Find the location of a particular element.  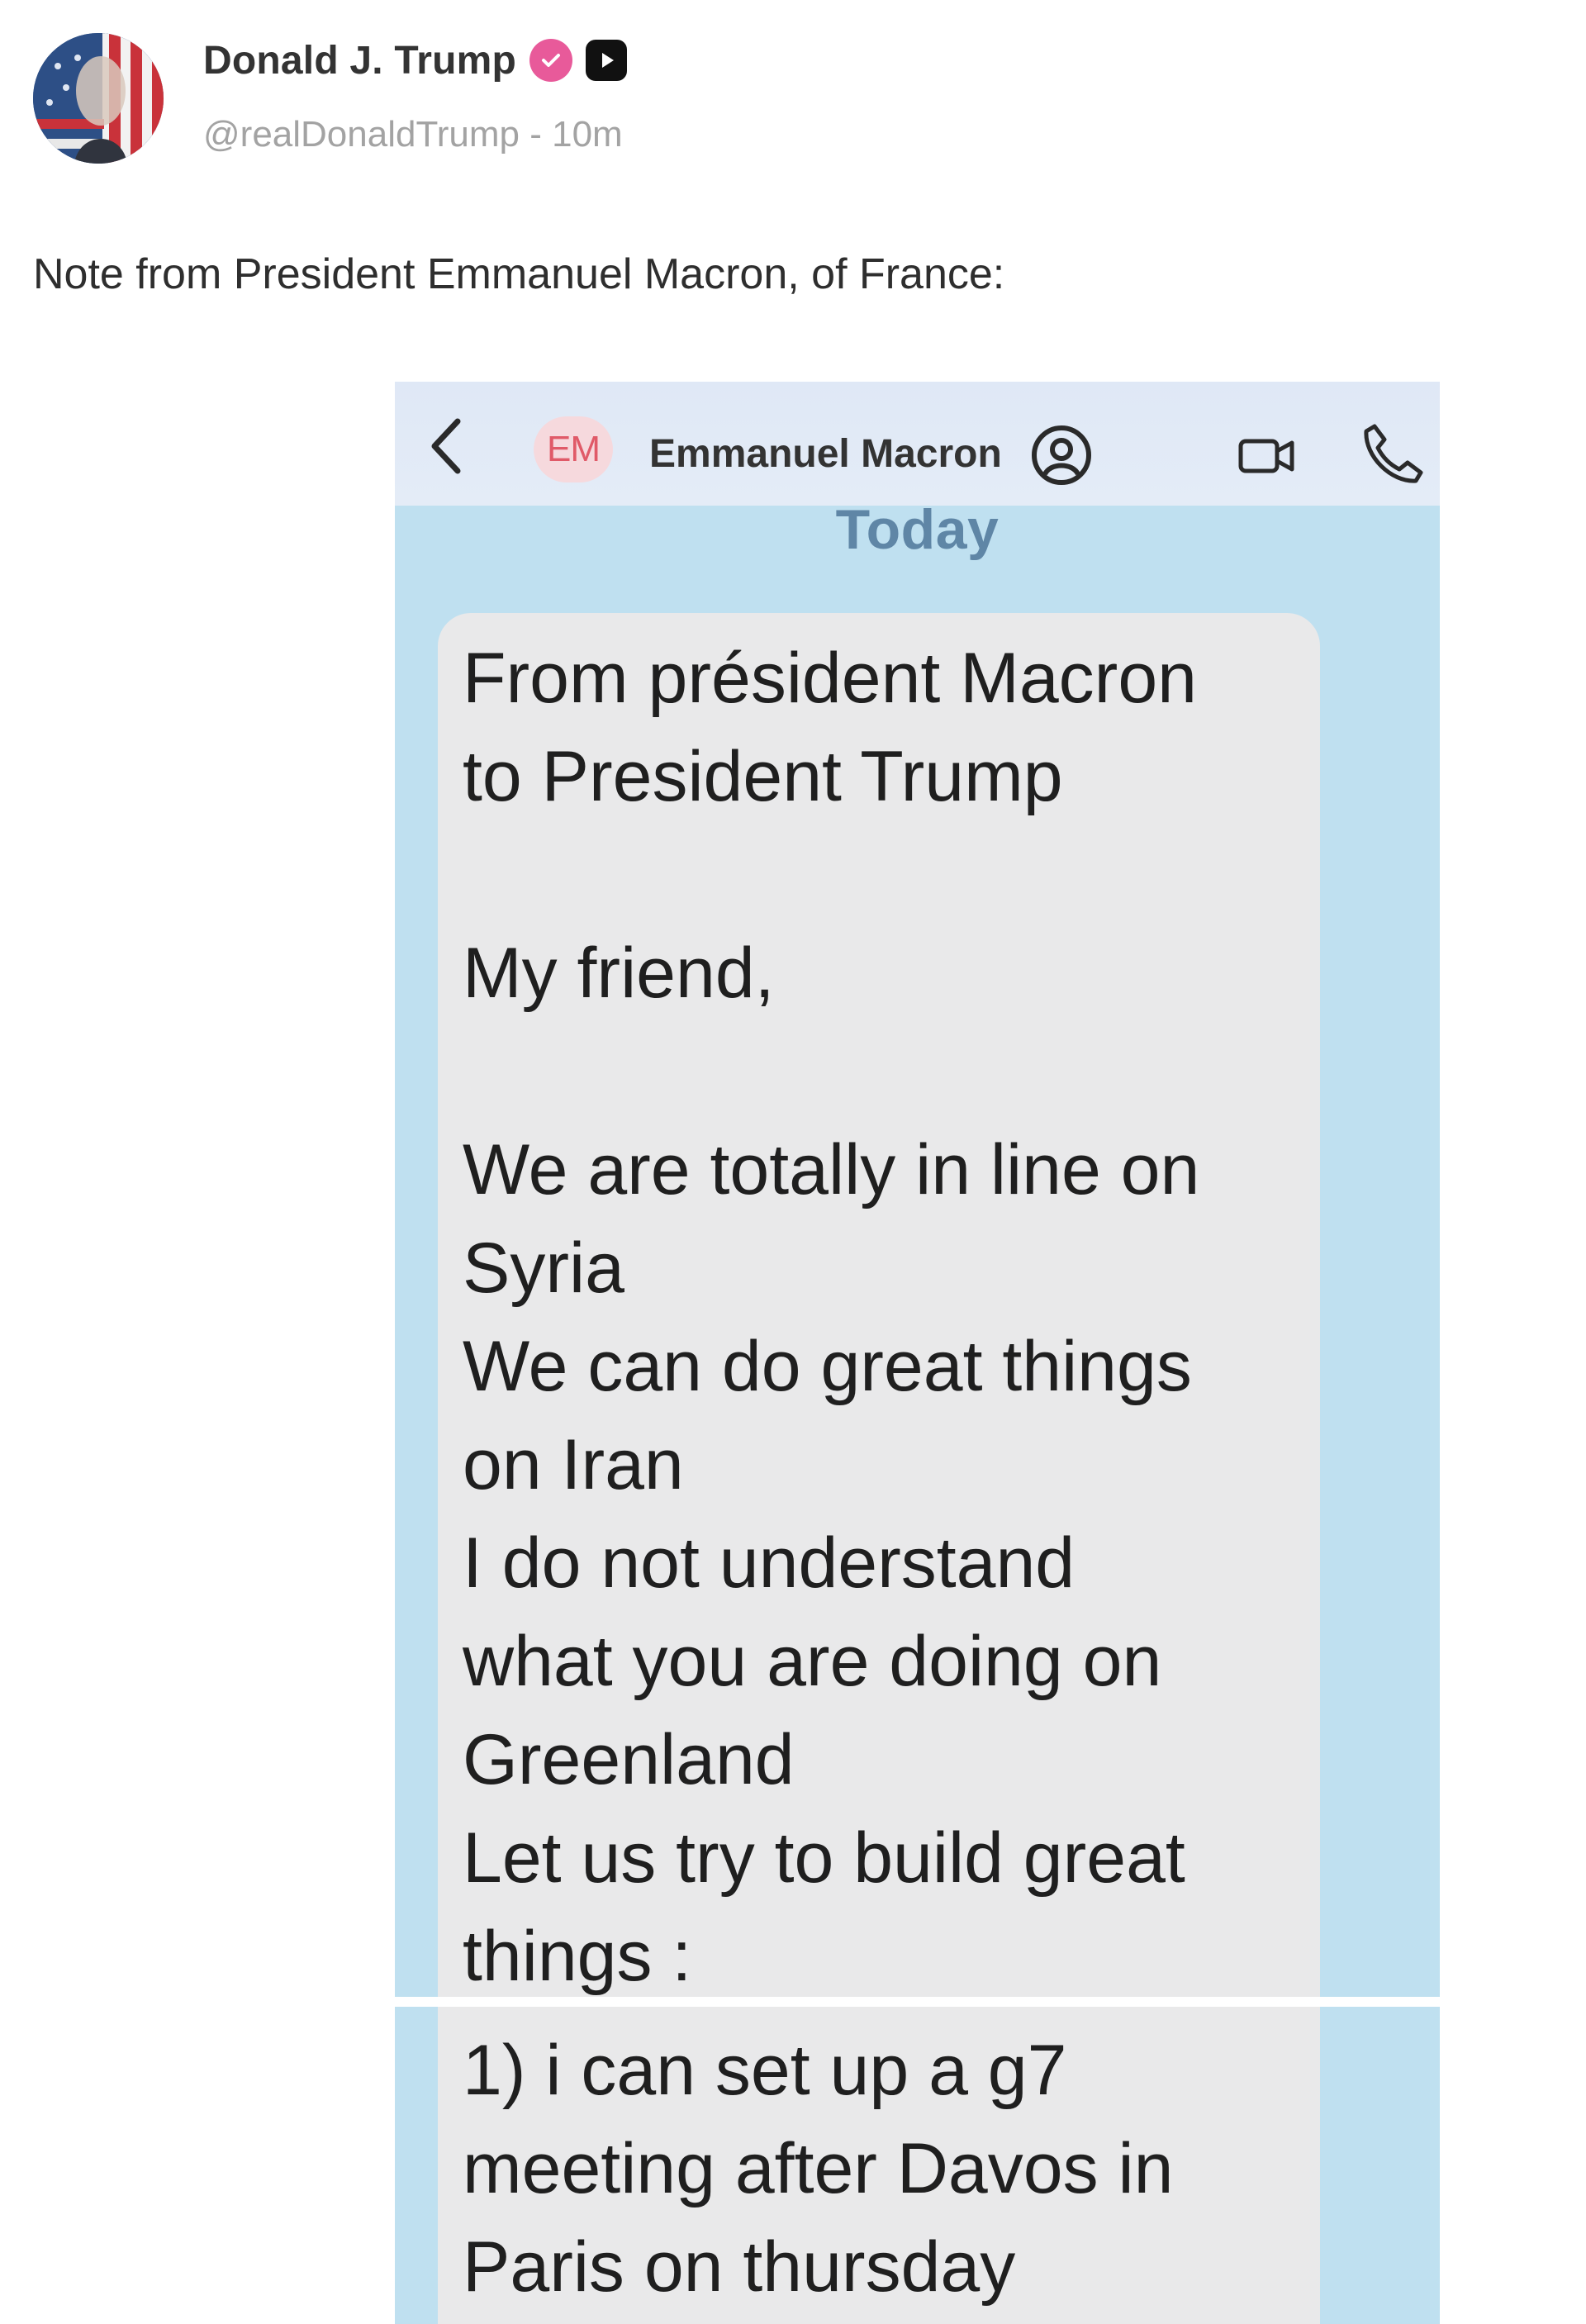

contact-name: Emmanuel Macron is located at coordinates (825, 454).